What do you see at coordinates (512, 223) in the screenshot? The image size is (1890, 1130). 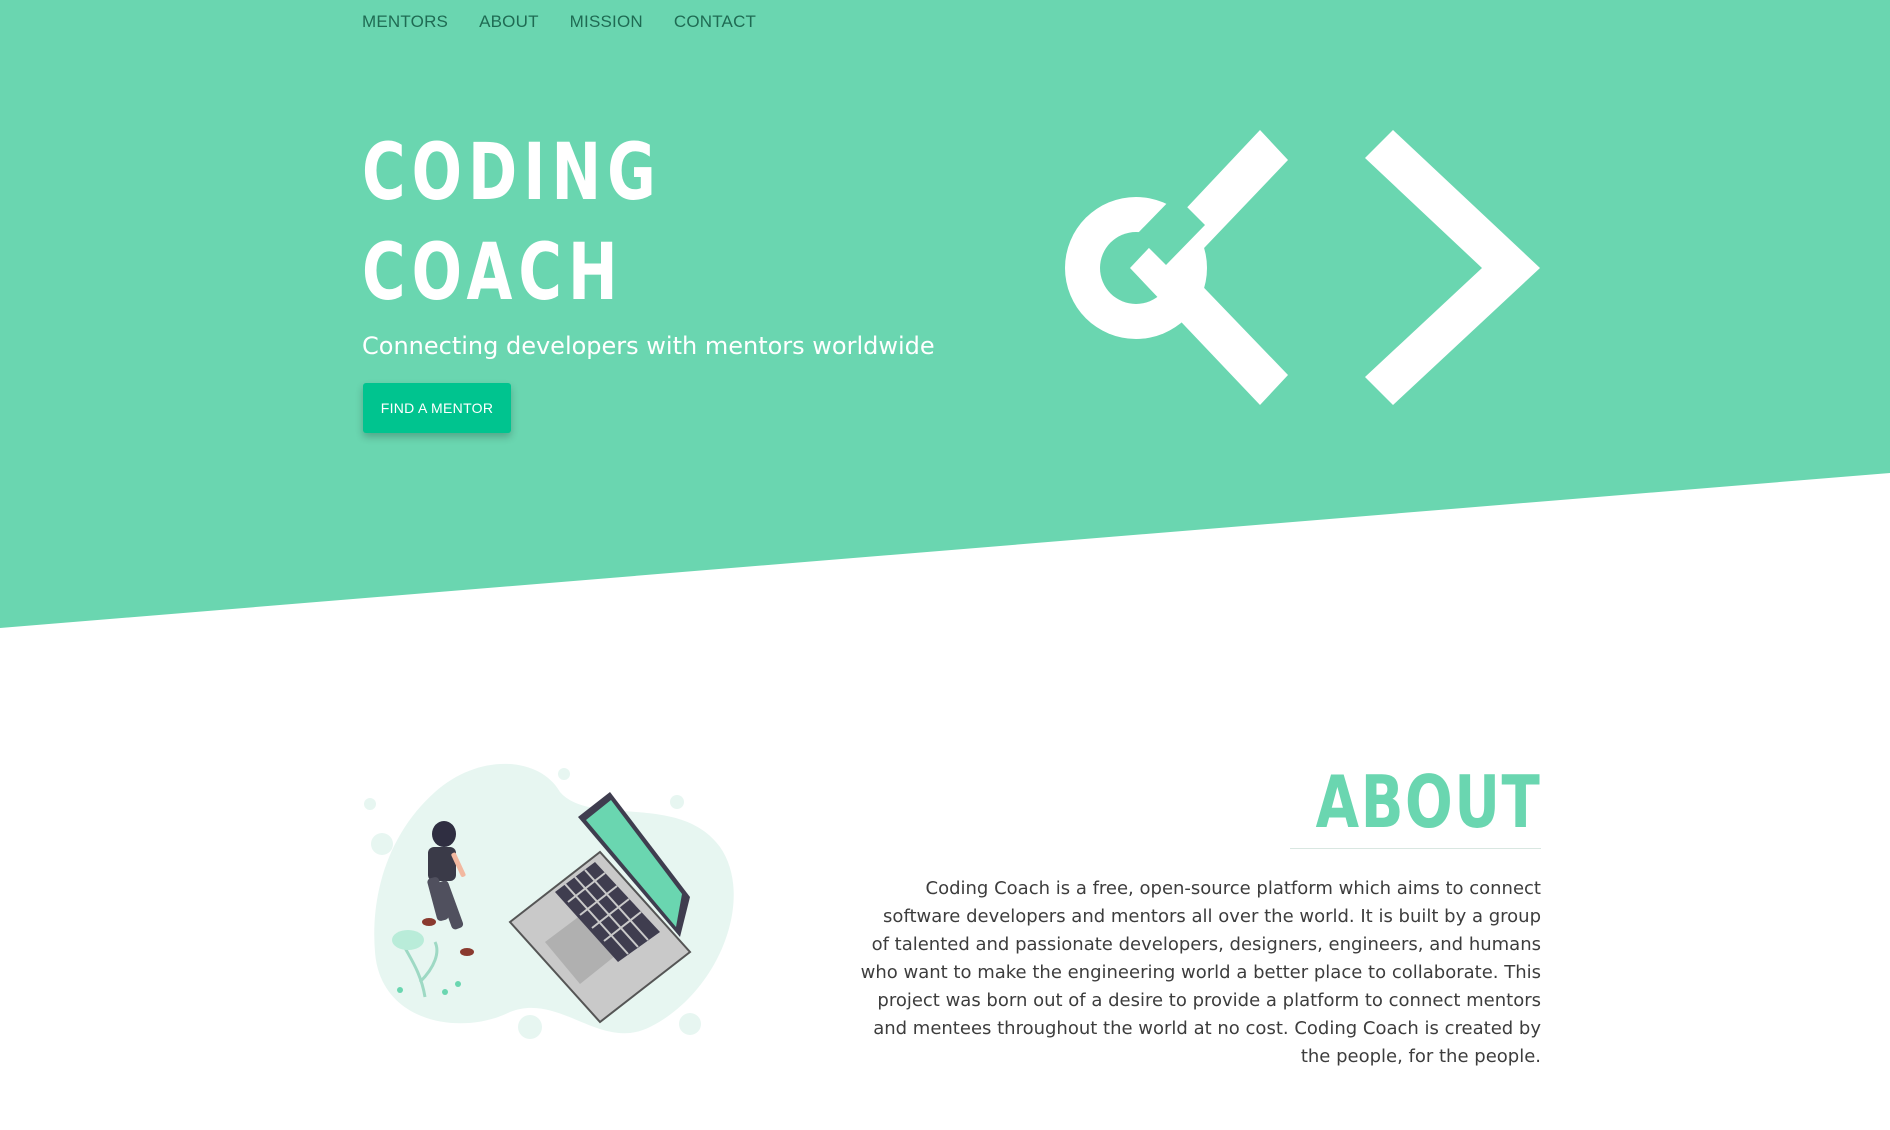 I see `hero-title: CODING COACH` at bounding box center [512, 223].